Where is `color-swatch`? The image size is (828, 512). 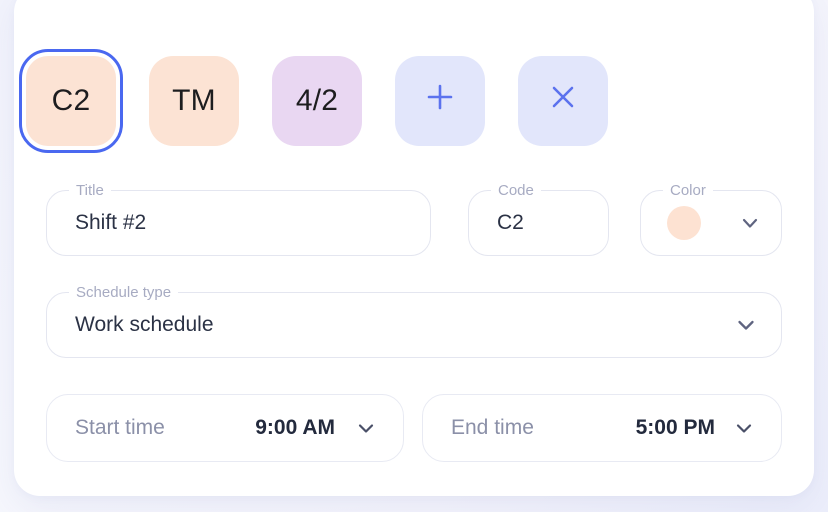 color-swatch is located at coordinates (684, 223).